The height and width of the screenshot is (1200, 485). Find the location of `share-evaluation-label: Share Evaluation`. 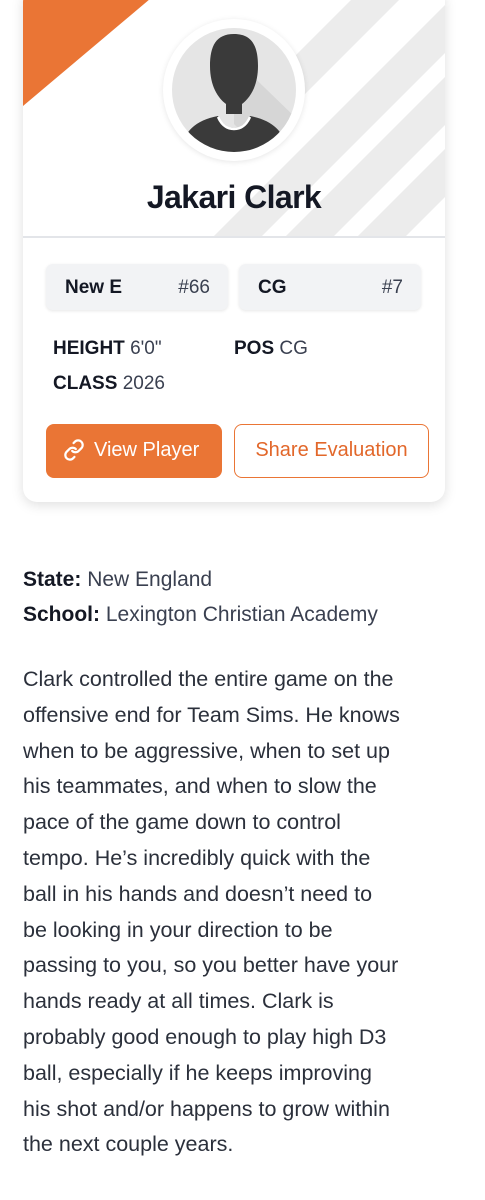

share-evaluation-label: Share Evaluation is located at coordinates (331, 450).